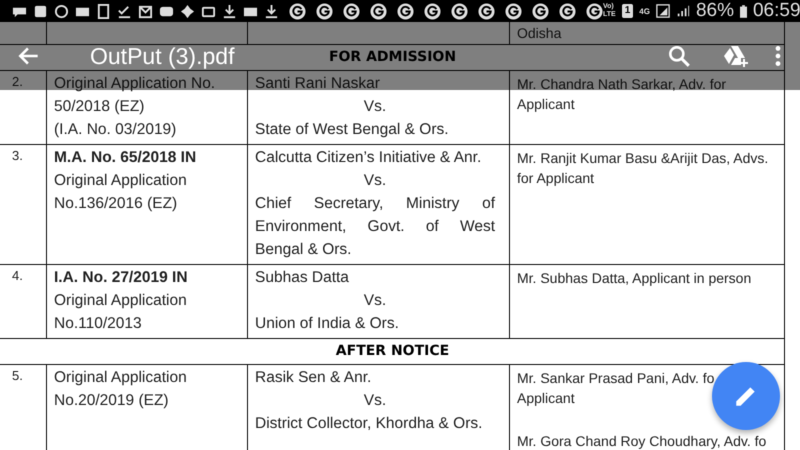 This screenshot has width=800, height=450. I want to click on case-number-line: M.A. No. 65/2018 IN, so click(126, 158).